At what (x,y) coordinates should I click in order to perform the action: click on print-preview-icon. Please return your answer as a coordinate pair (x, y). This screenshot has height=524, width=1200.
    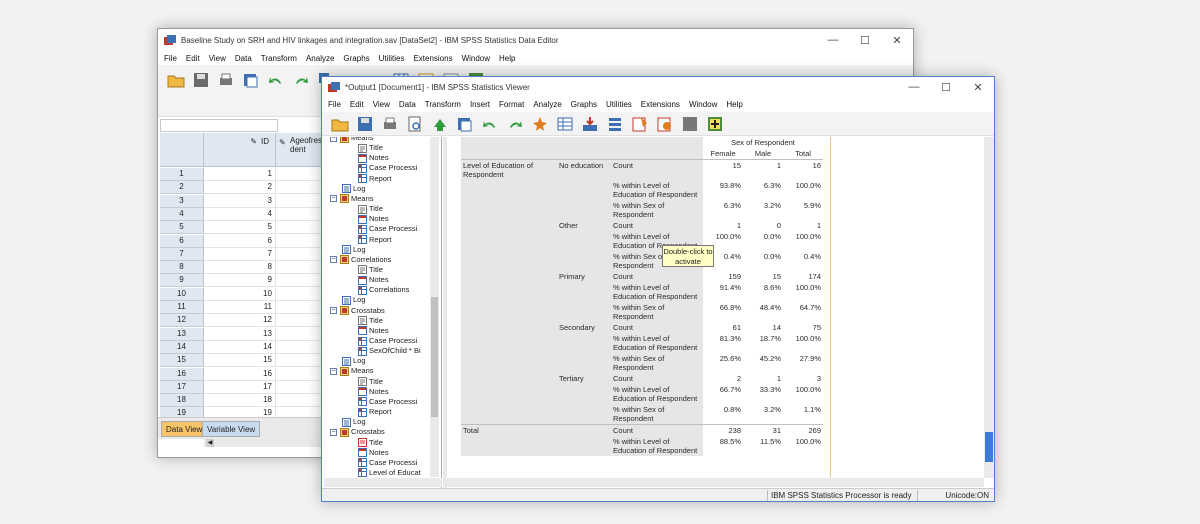
    Looking at the image, I should click on (415, 124).